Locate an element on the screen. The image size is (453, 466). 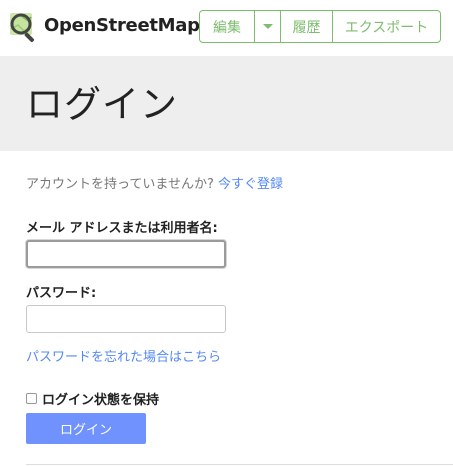
site-header: OpenStreetMap 編集 履歴 エクスポート is located at coordinates (226, 28).